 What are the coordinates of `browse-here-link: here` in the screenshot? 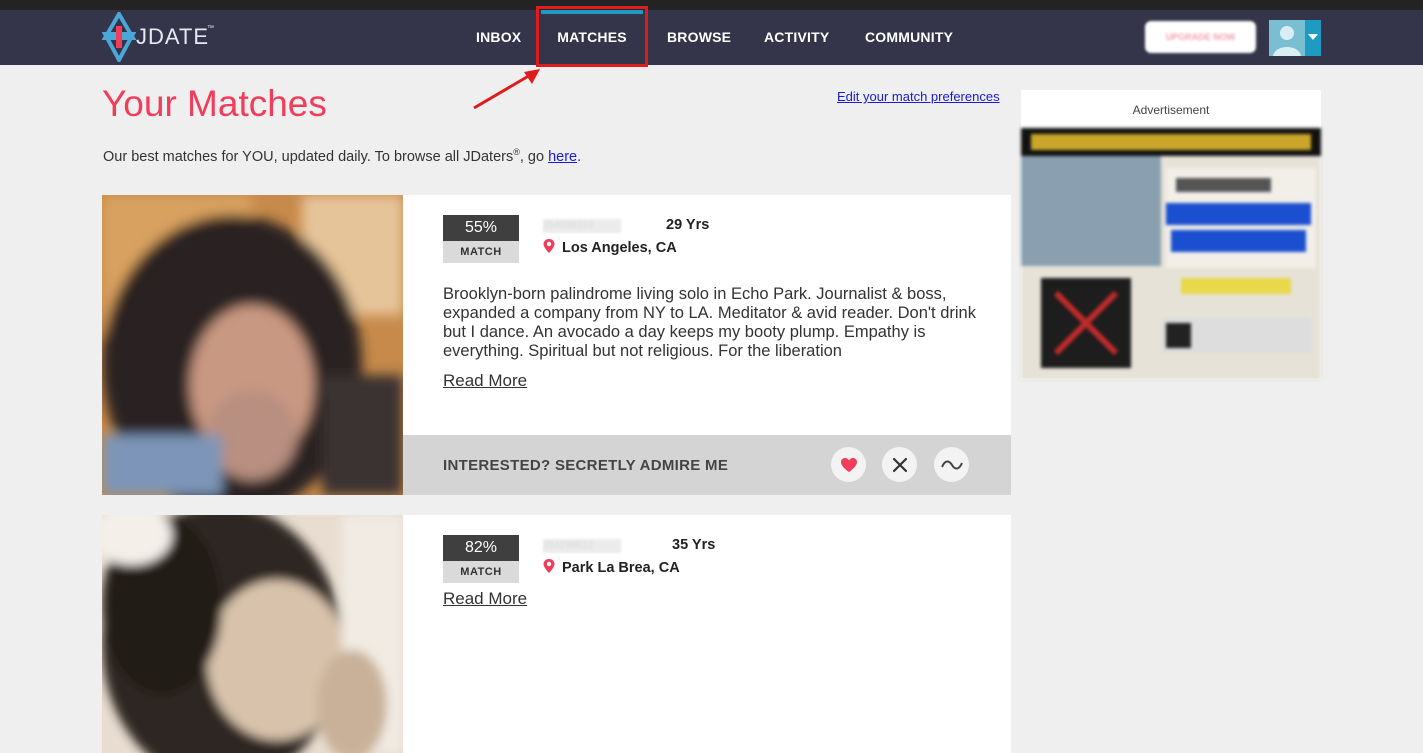 It's located at (562, 157).